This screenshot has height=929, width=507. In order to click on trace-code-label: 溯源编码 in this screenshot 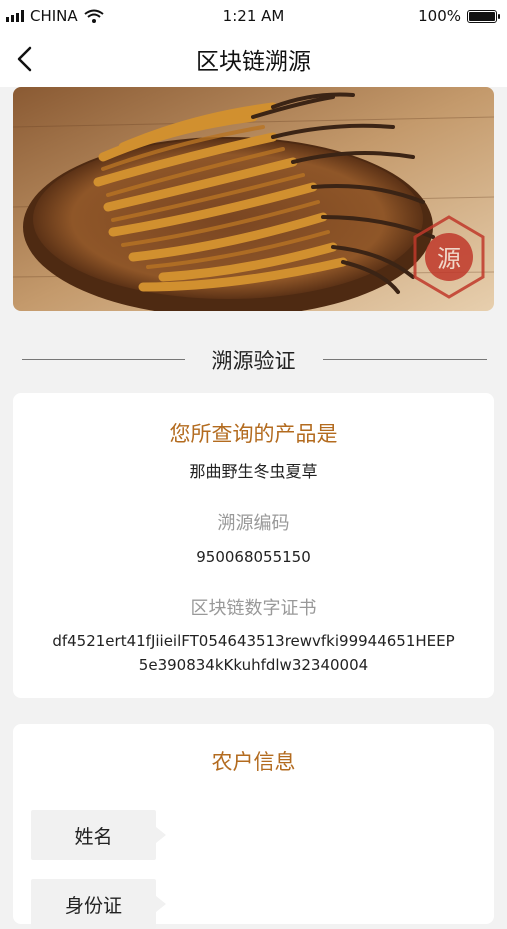, I will do `click(253, 523)`.